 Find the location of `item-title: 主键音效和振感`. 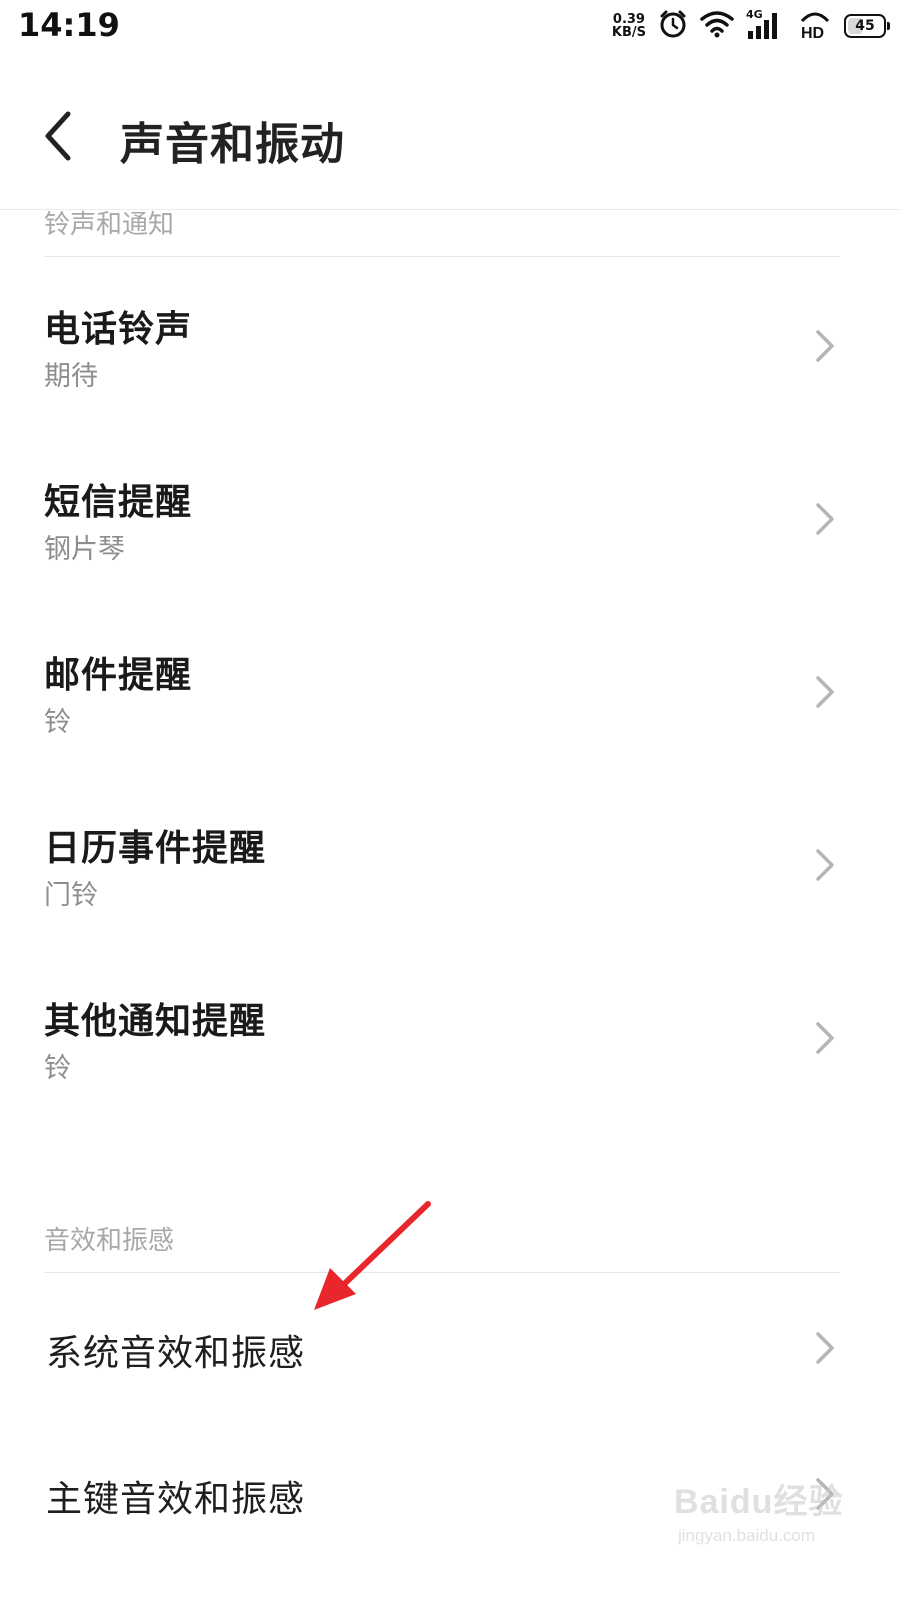

item-title: 主键音效和振感 is located at coordinates (176, 1499).